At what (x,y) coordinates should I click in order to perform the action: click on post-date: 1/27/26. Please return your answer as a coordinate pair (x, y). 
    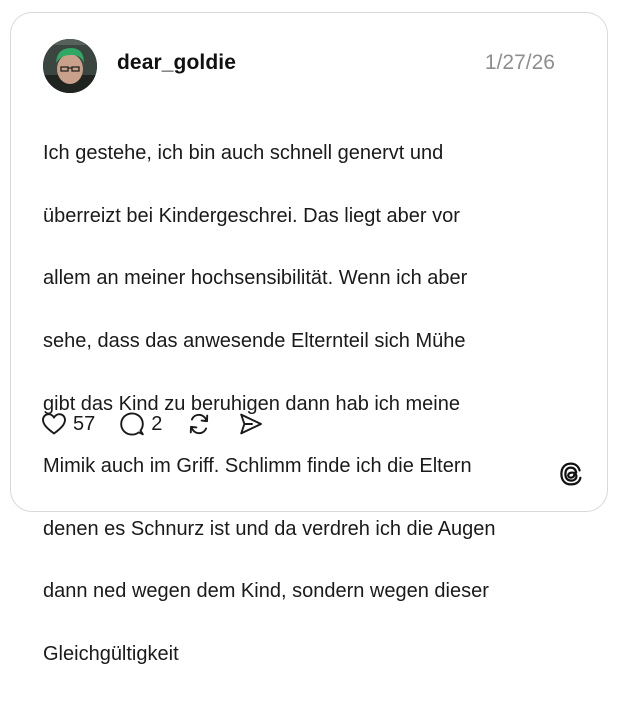
    Looking at the image, I should click on (519, 62).